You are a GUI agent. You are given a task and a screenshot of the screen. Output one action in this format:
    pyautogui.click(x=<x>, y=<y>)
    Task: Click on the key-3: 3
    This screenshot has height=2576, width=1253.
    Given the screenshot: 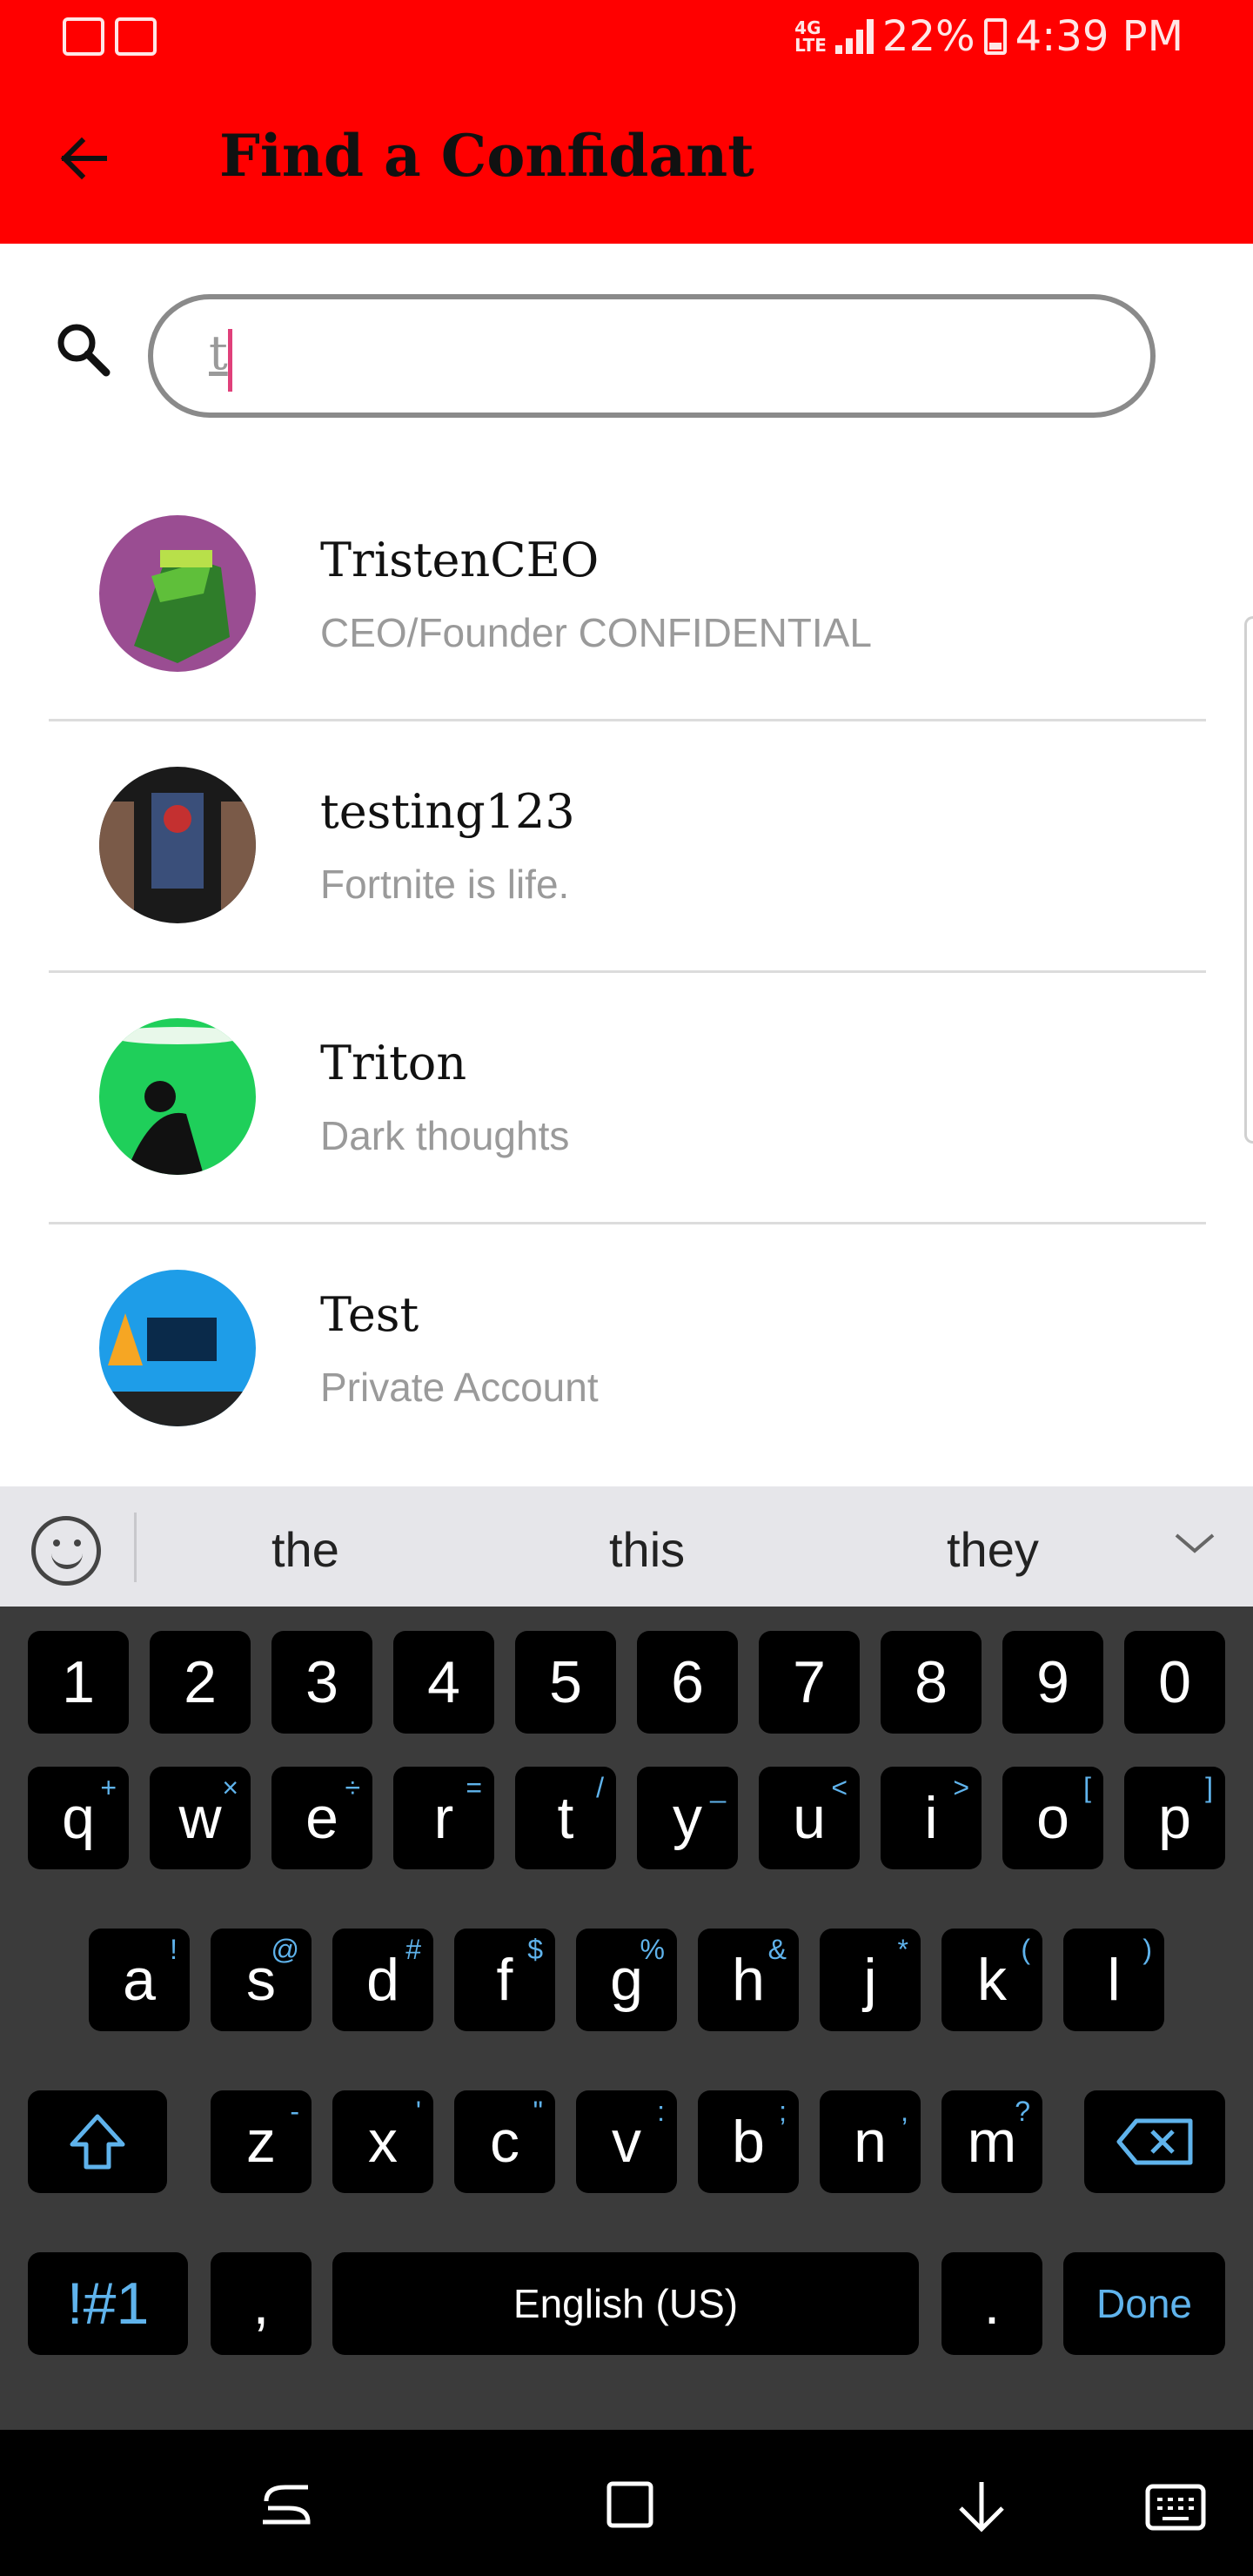 What is the action you would take?
    pyautogui.click(x=321, y=1682)
    